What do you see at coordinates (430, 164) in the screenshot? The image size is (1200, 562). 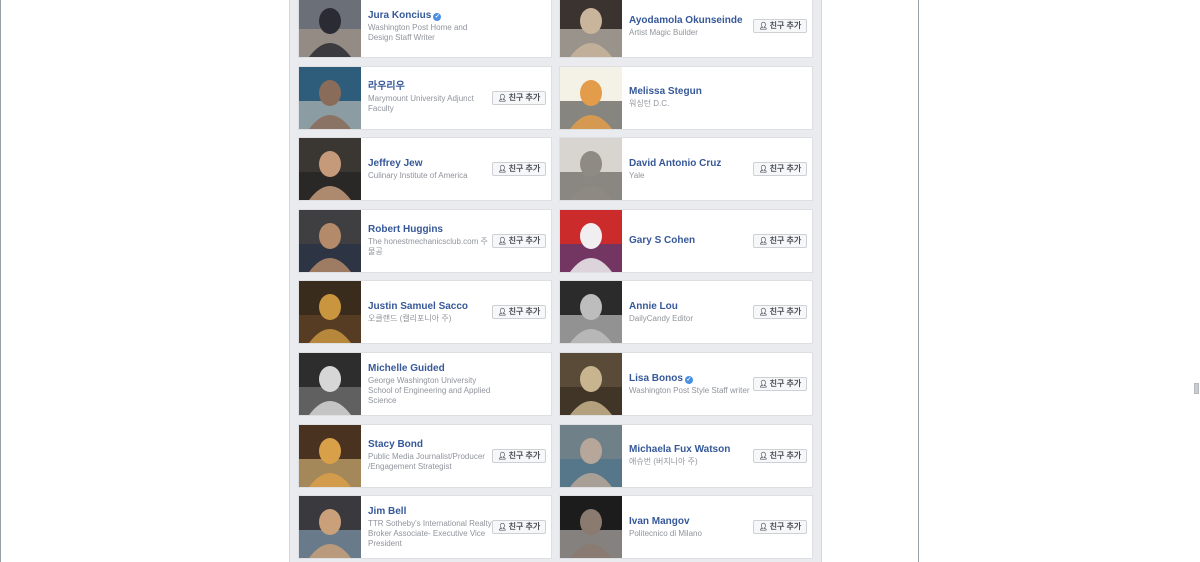 I see `person-name-link: Jeffrey Jew` at bounding box center [430, 164].